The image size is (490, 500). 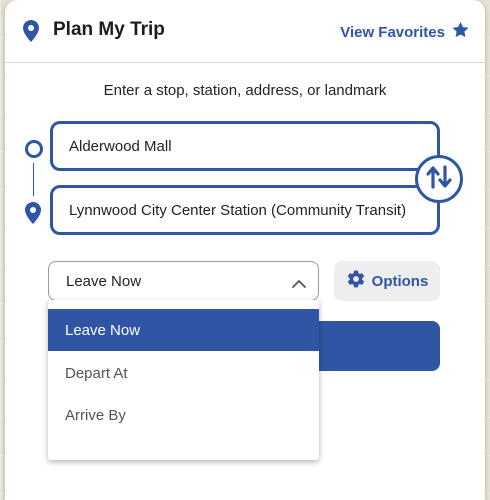 I want to click on swap-locations-button, so click(x=439, y=179).